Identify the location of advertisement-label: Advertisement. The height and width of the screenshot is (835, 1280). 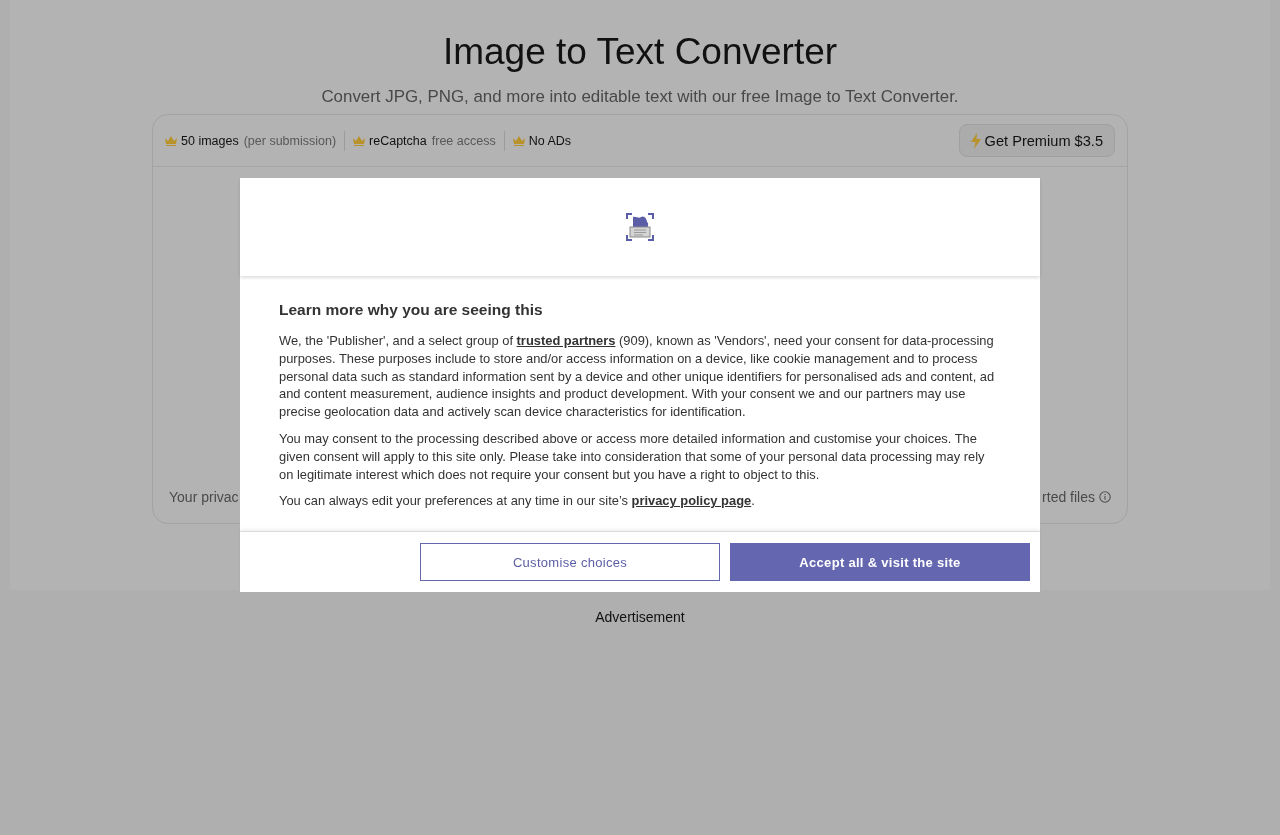
(640, 617).